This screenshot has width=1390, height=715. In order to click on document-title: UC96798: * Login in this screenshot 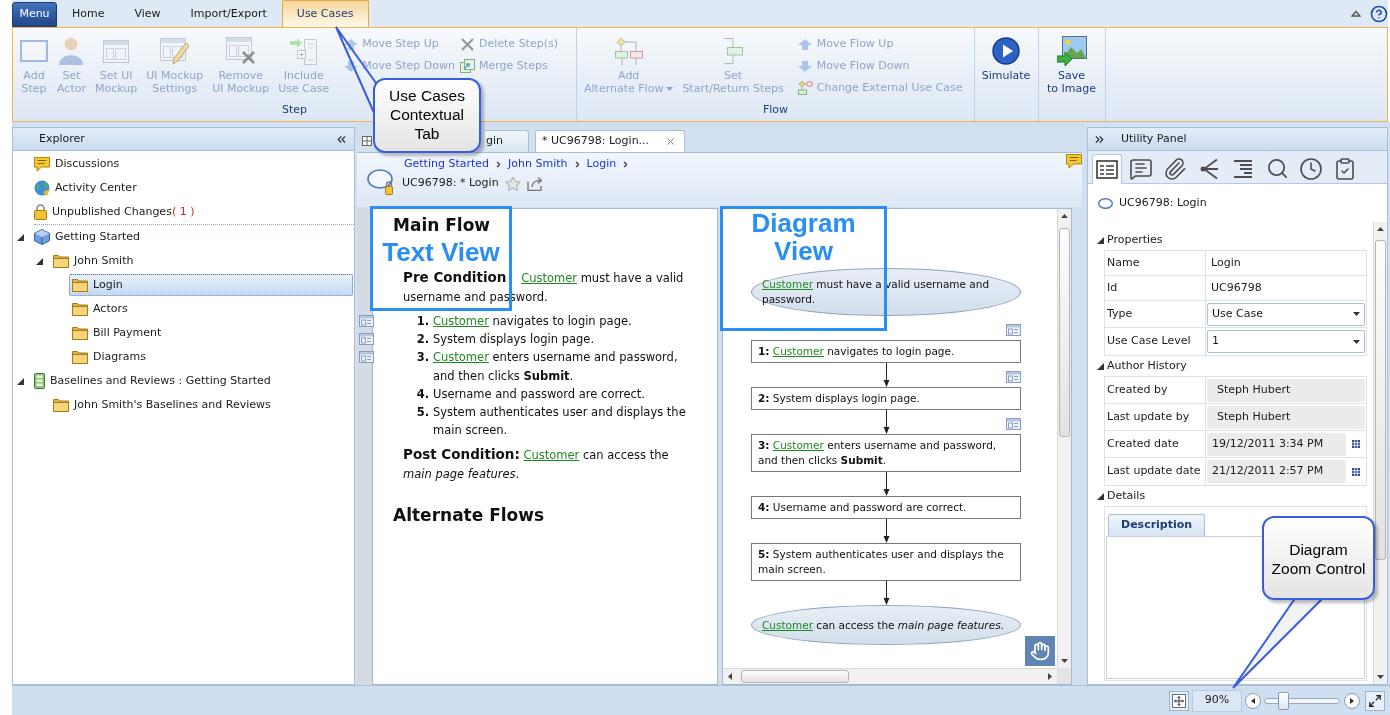, I will do `click(450, 183)`.